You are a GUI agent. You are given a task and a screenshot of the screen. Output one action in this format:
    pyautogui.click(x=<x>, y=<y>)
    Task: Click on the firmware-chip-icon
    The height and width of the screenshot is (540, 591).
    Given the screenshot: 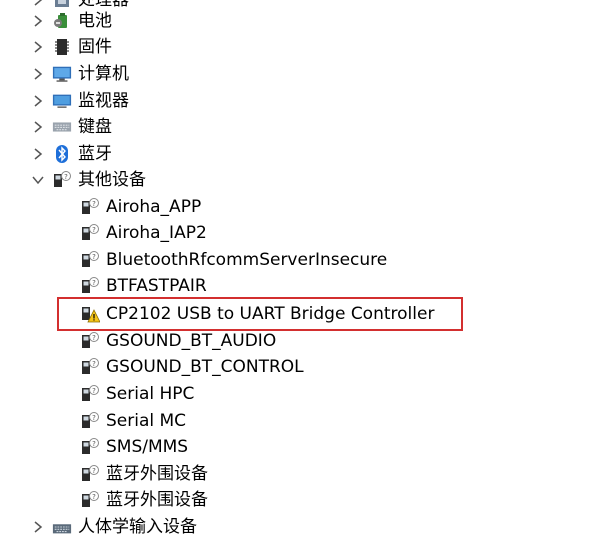 What is the action you would take?
    pyautogui.click(x=62, y=47)
    